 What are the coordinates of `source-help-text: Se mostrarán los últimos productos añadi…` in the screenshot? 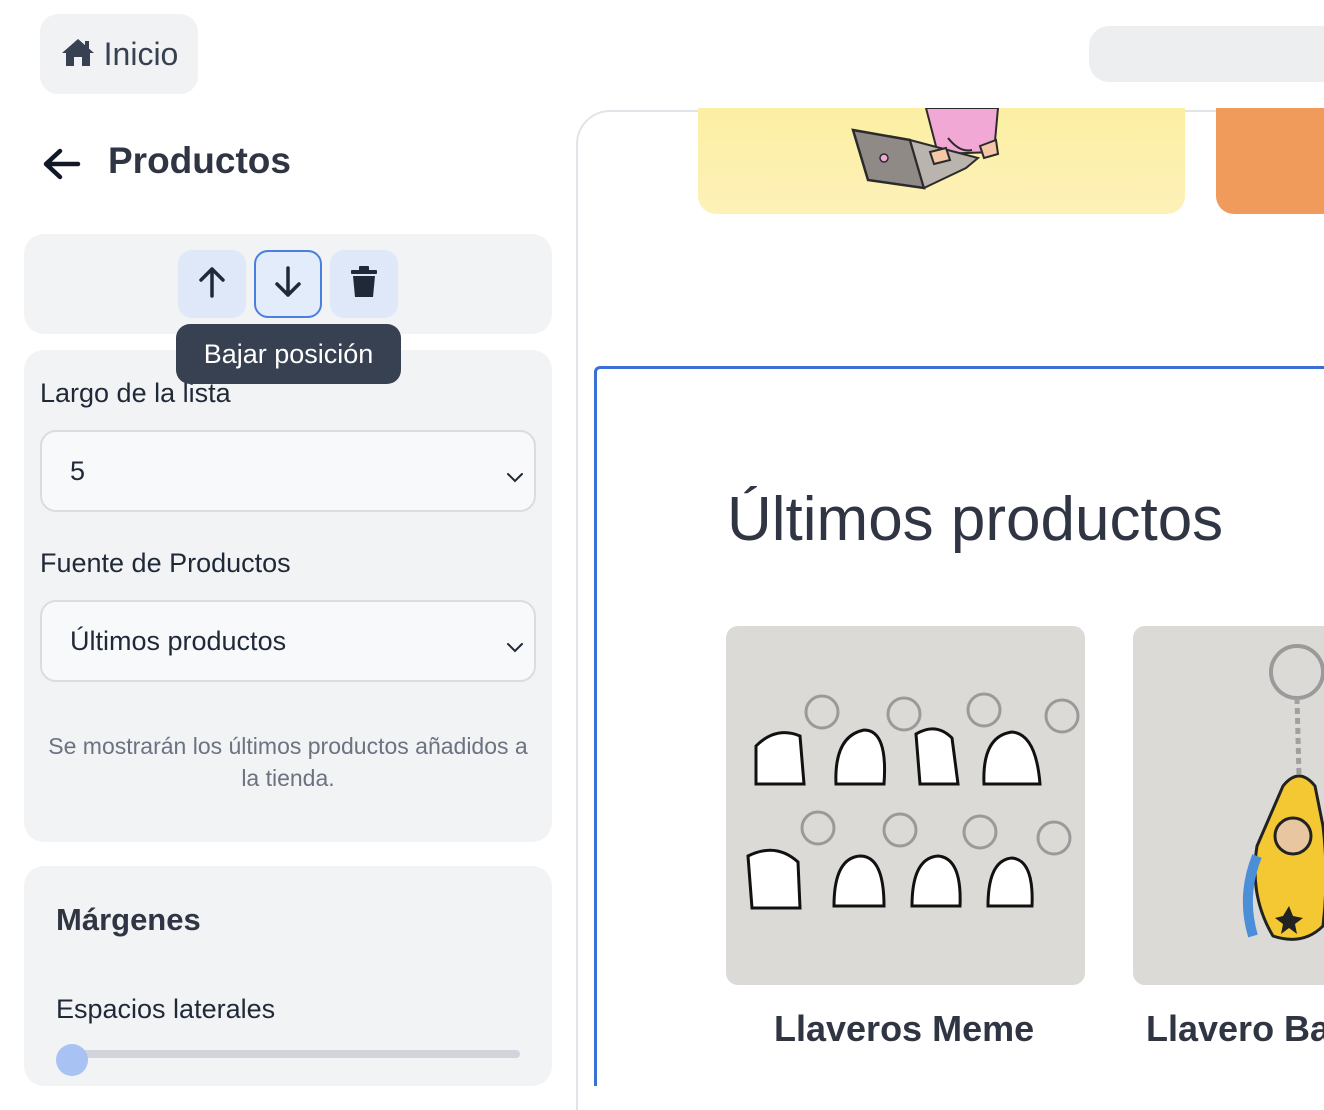 It's located at (288, 762).